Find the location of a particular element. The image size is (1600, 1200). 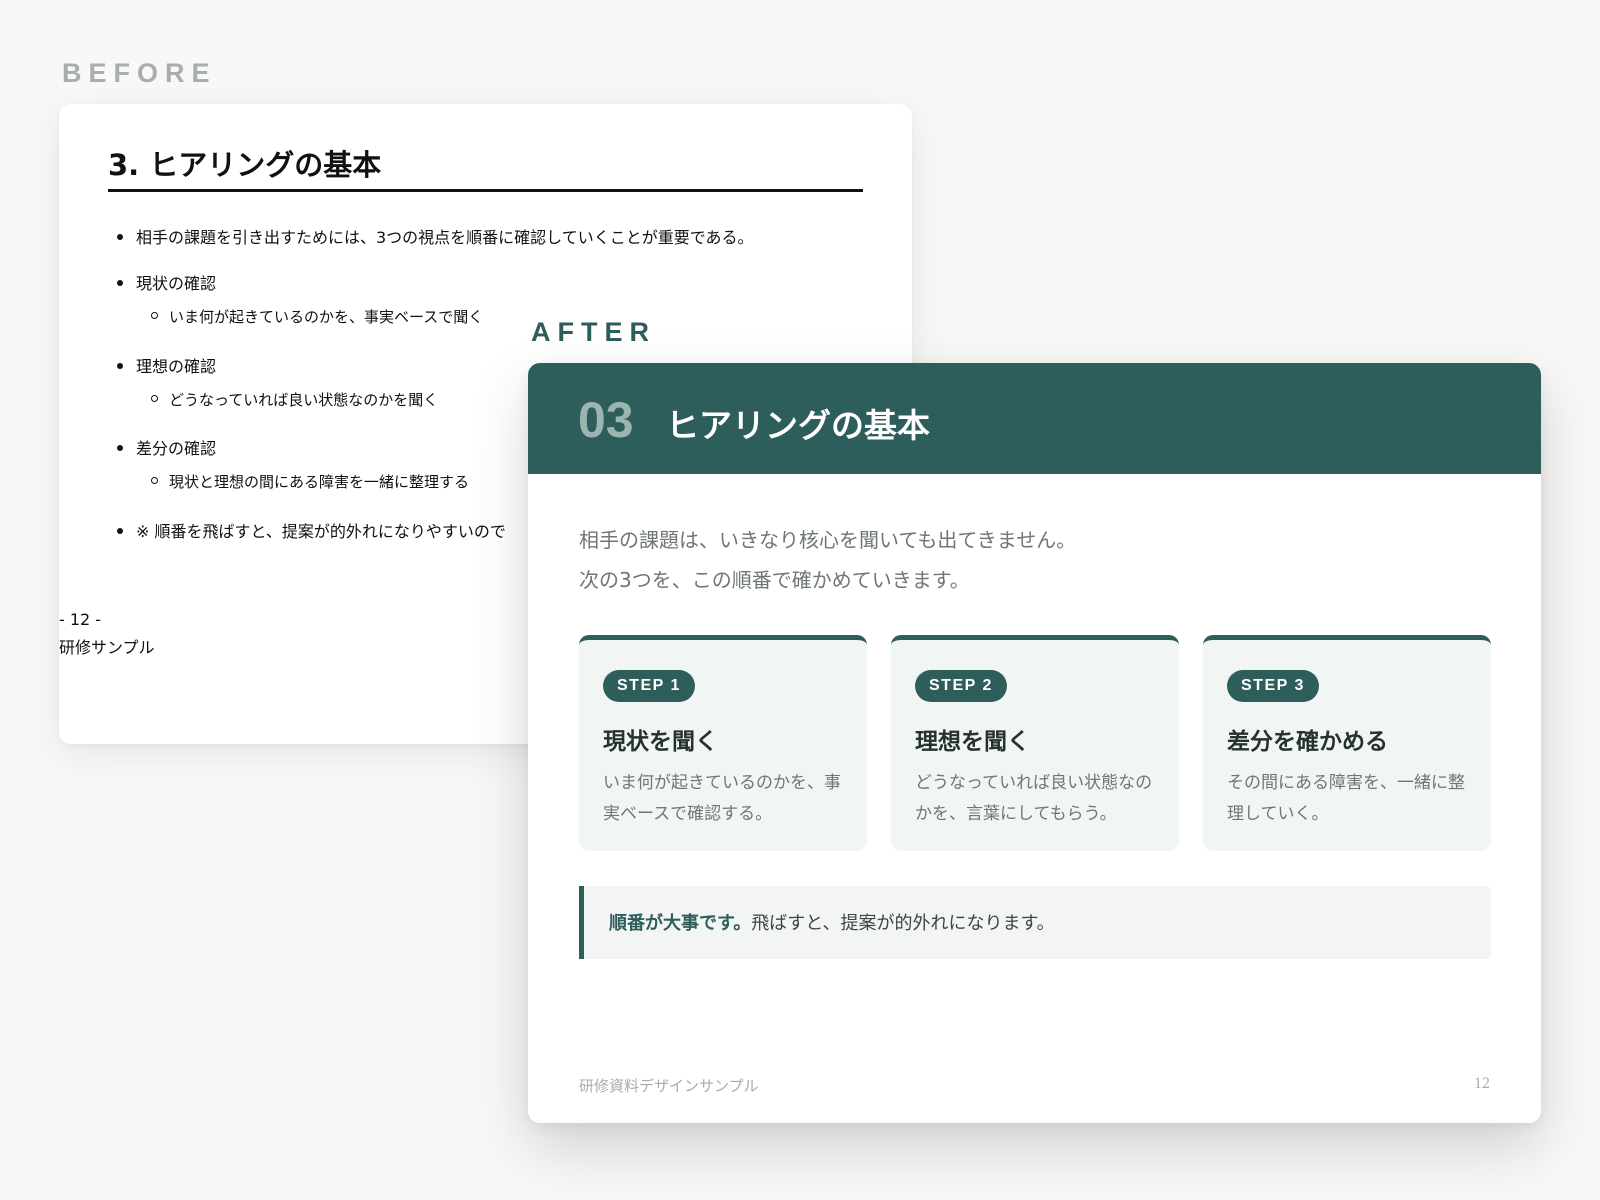

step-title: 理想を聞く is located at coordinates (972, 742).